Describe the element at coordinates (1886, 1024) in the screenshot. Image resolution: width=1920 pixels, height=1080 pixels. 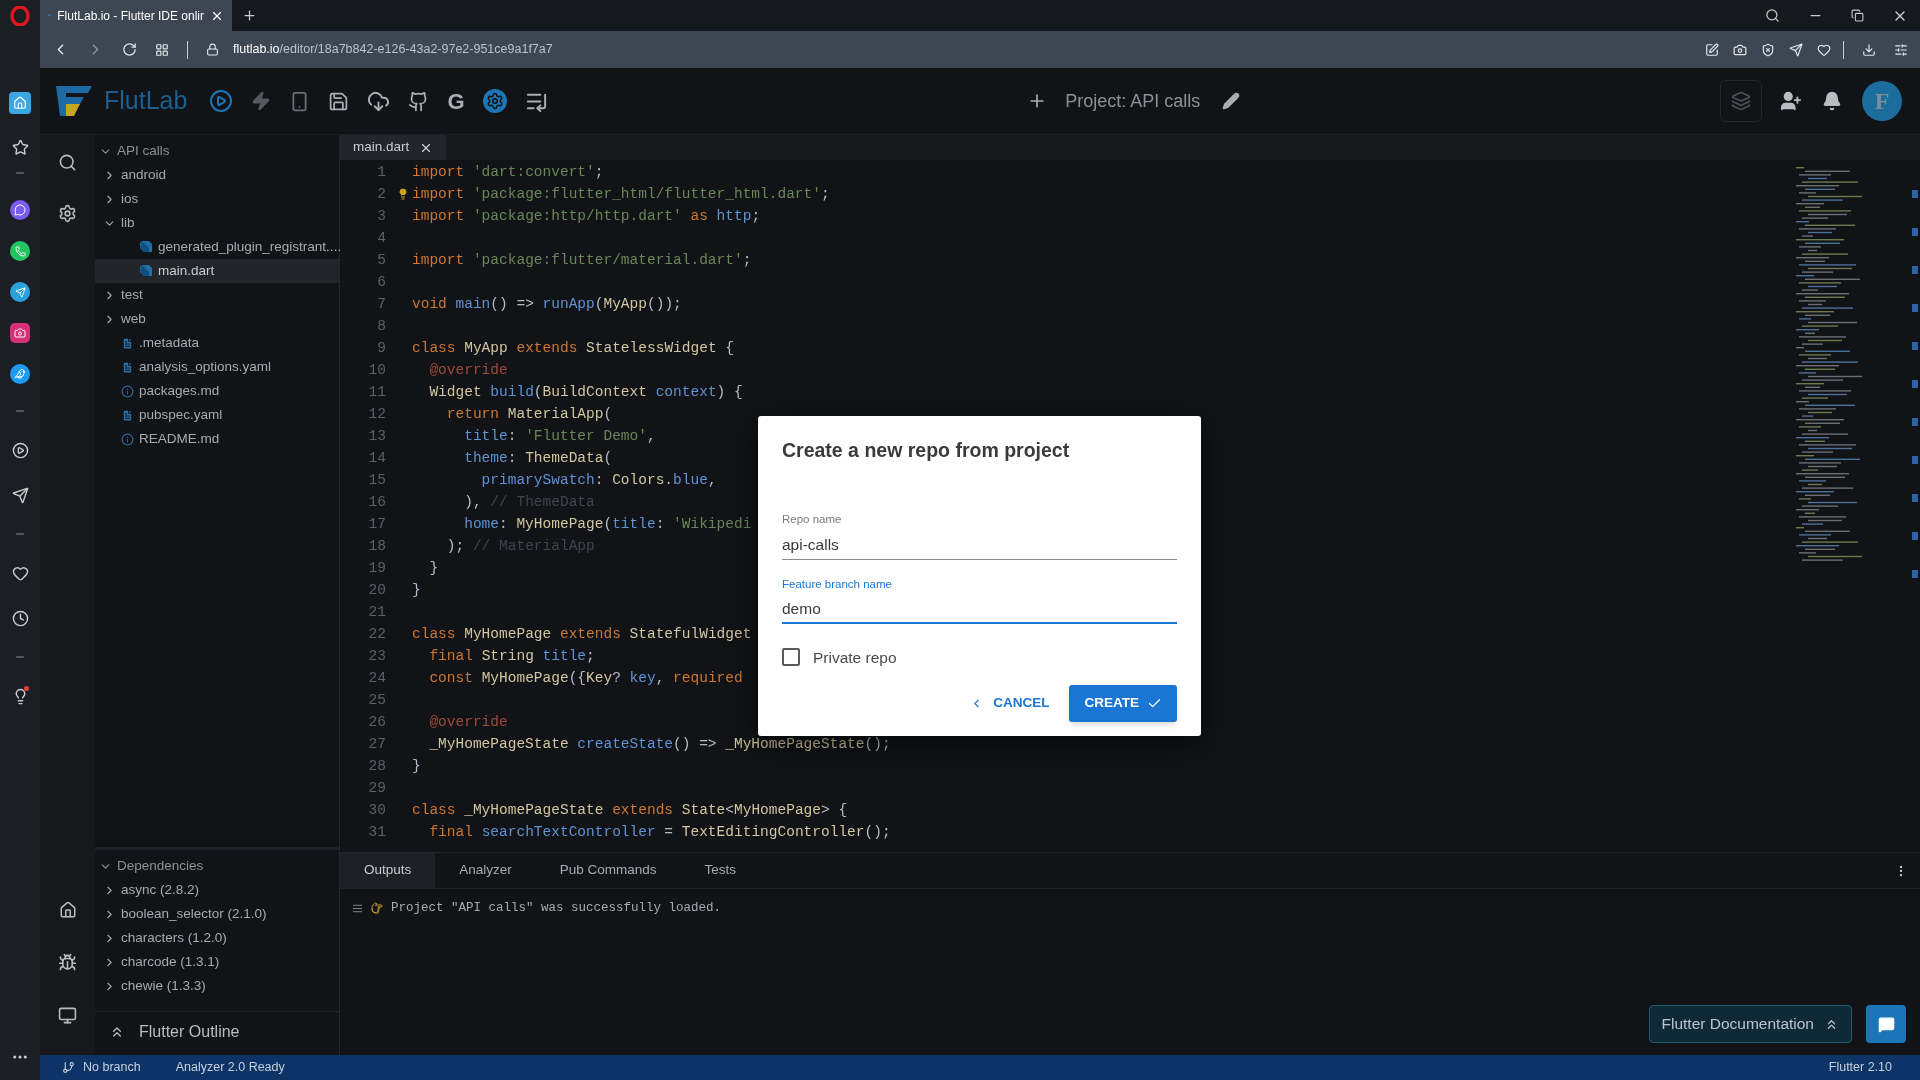
I see `chat-button` at that location.